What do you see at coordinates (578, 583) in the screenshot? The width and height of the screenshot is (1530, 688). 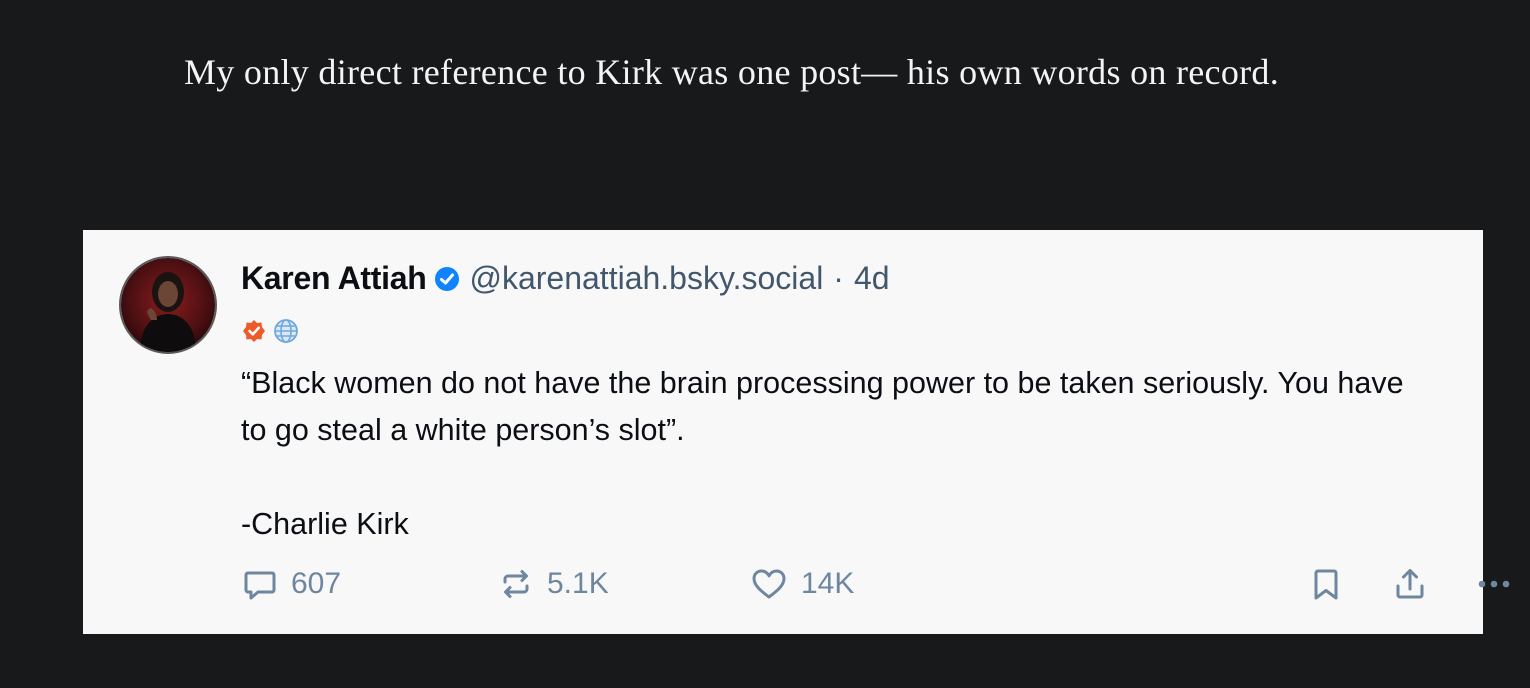 I see `repost-count: 5.1K` at bounding box center [578, 583].